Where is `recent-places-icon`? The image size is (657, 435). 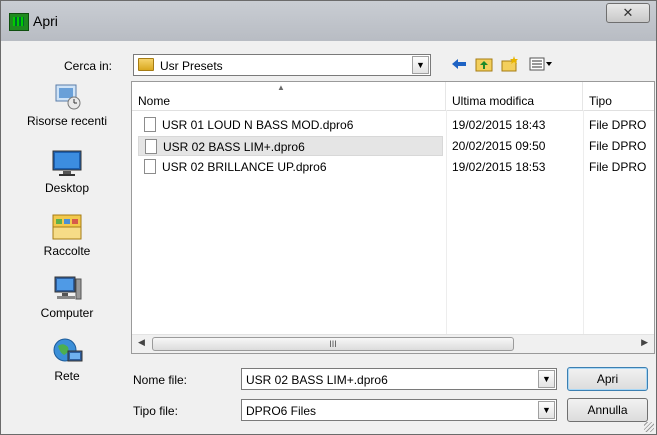 recent-places-icon is located at coordinates (67, 96).